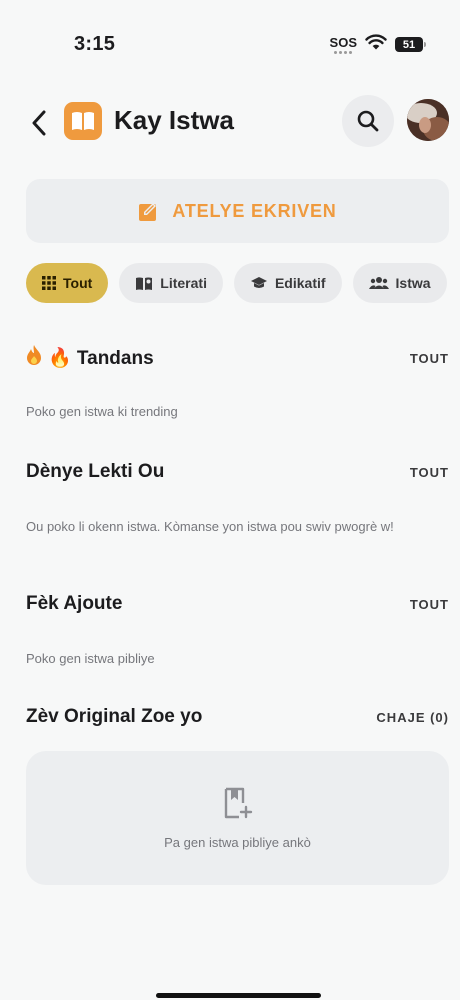 This screenshot has width=460, height=1000. I want to click on app-logo, so click(83, 121).